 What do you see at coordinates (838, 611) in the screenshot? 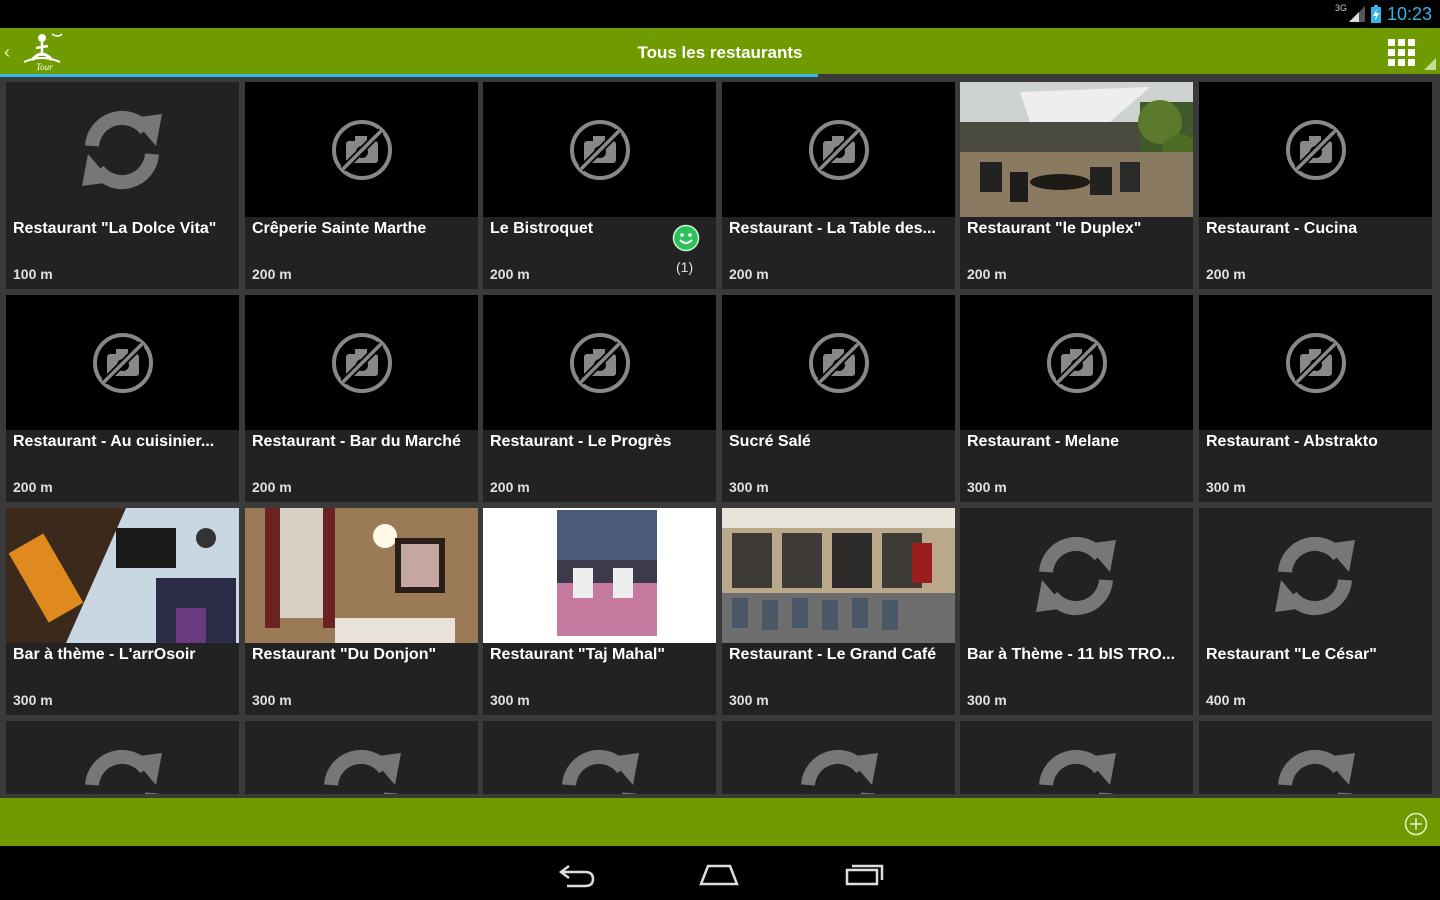
I see `restaurant-tile: Restaurant - Le Grand Café 300 m` at bounding box center [838, 611].